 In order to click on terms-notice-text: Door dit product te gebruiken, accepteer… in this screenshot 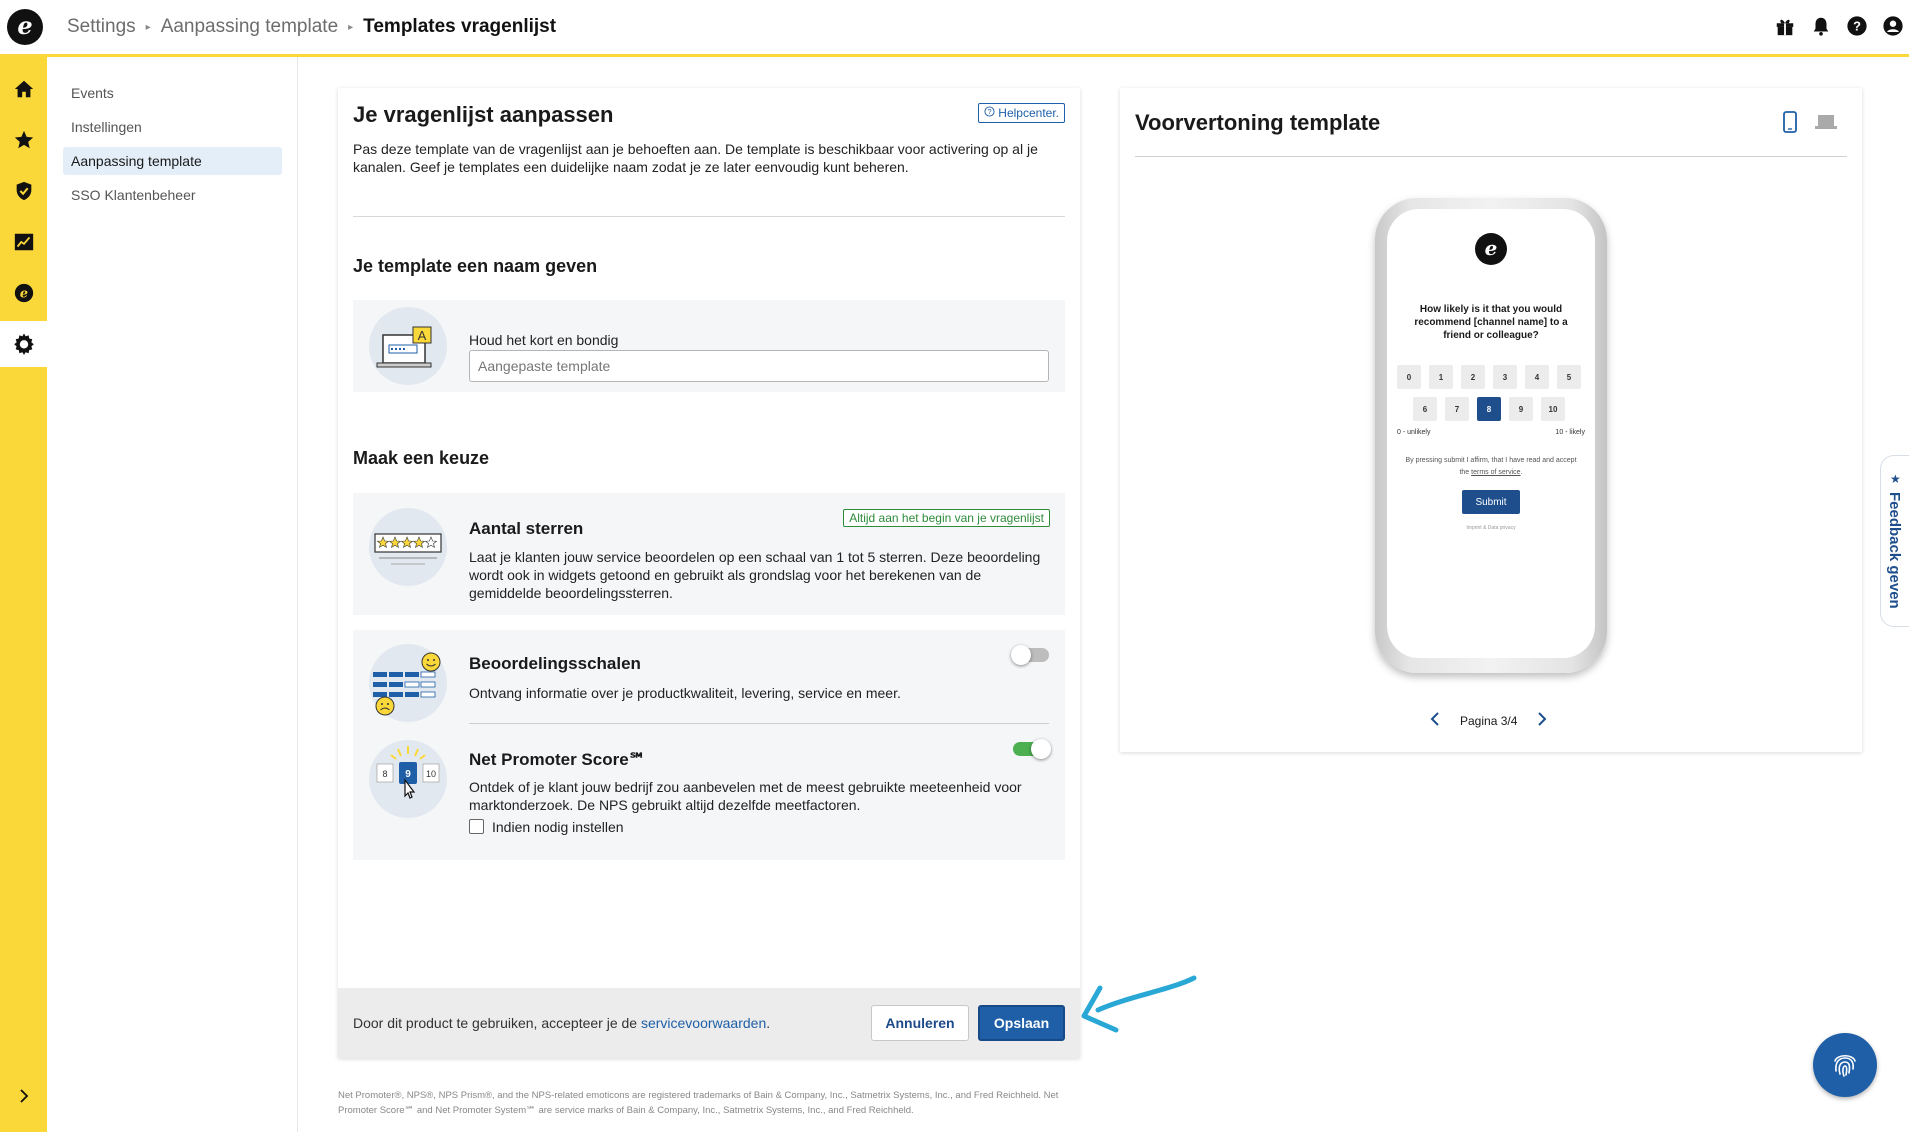, I will do `click(497, 1023)`.